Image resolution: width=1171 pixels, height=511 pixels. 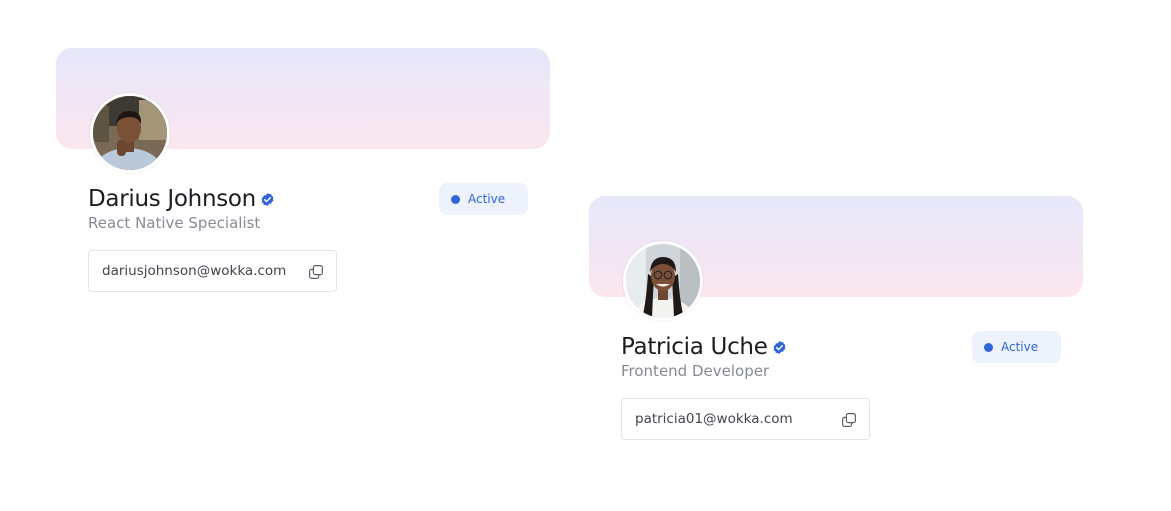 I want to click on name-row: Patricia Uche, so click(x=704, y=347).